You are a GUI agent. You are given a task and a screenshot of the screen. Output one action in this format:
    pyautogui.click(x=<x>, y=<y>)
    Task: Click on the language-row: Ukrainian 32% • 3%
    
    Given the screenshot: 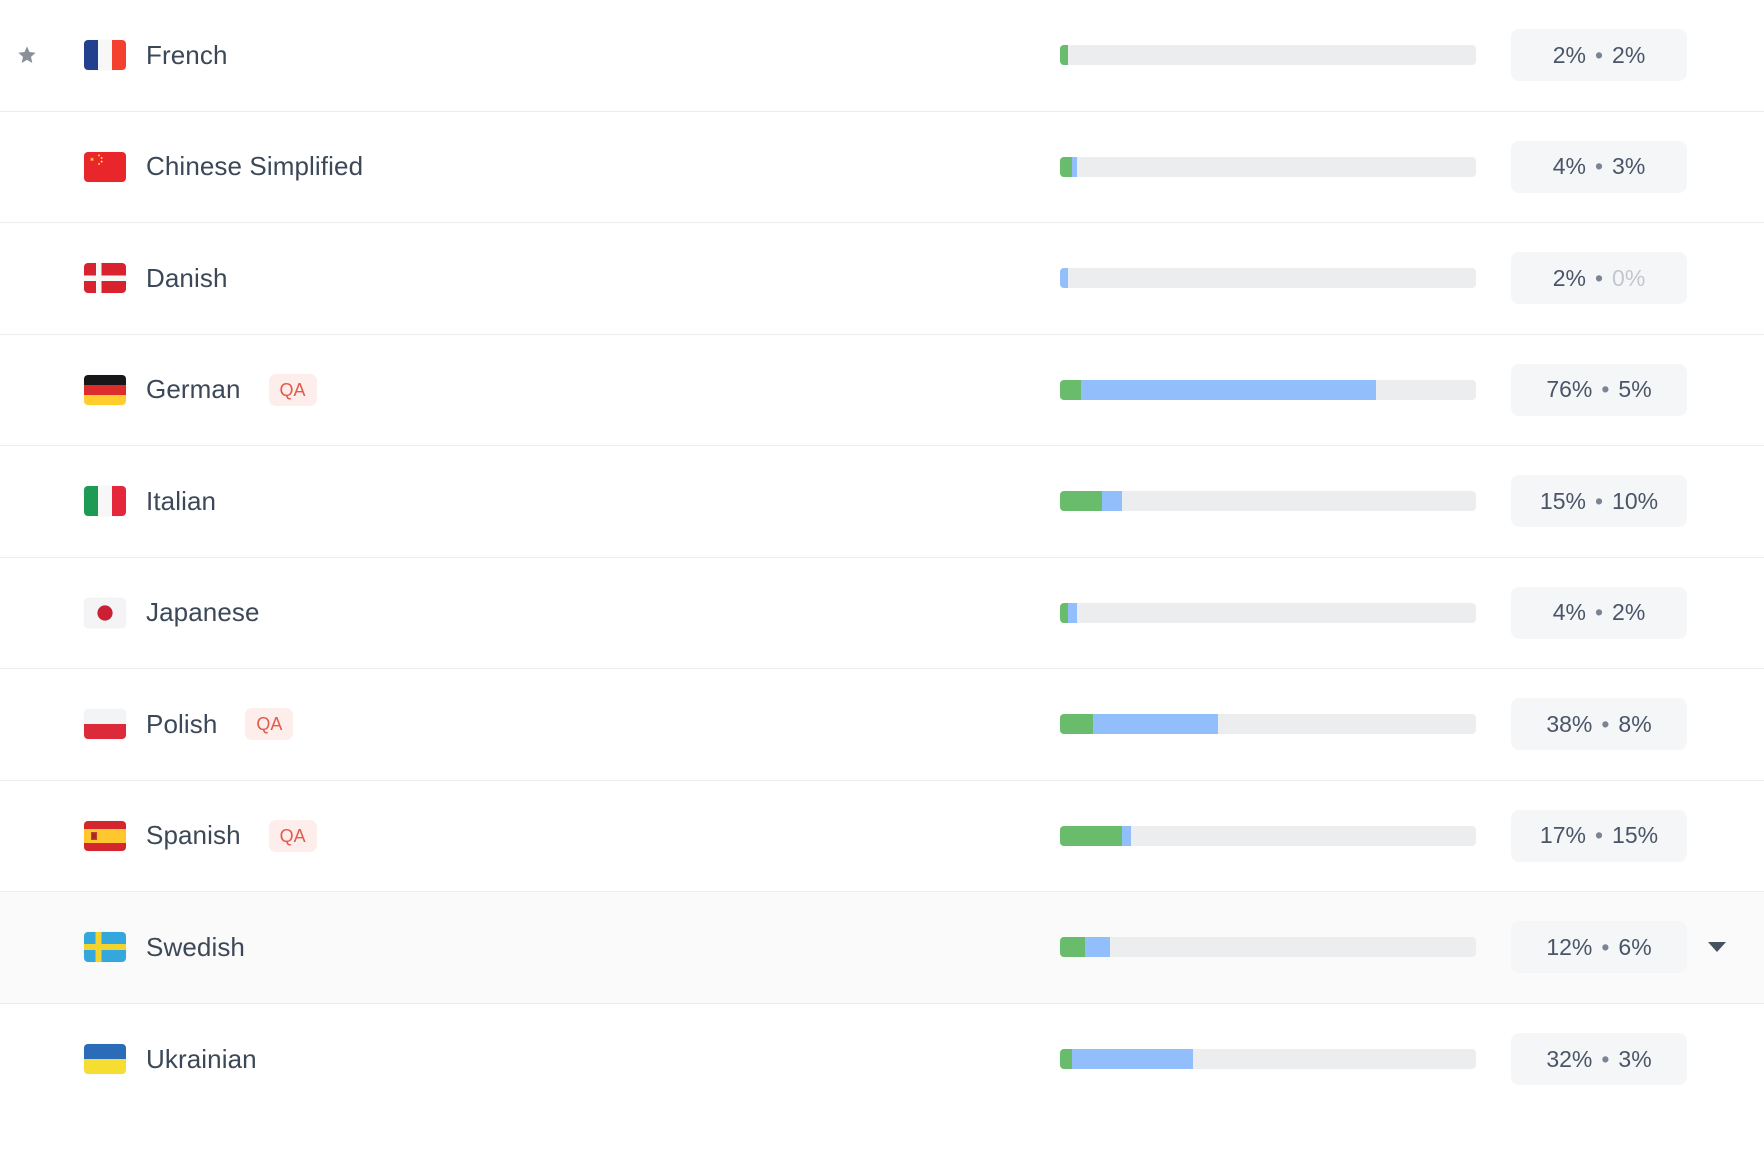 What is the action you would take?
    pyautogui.click(x=882, y=1059)
    